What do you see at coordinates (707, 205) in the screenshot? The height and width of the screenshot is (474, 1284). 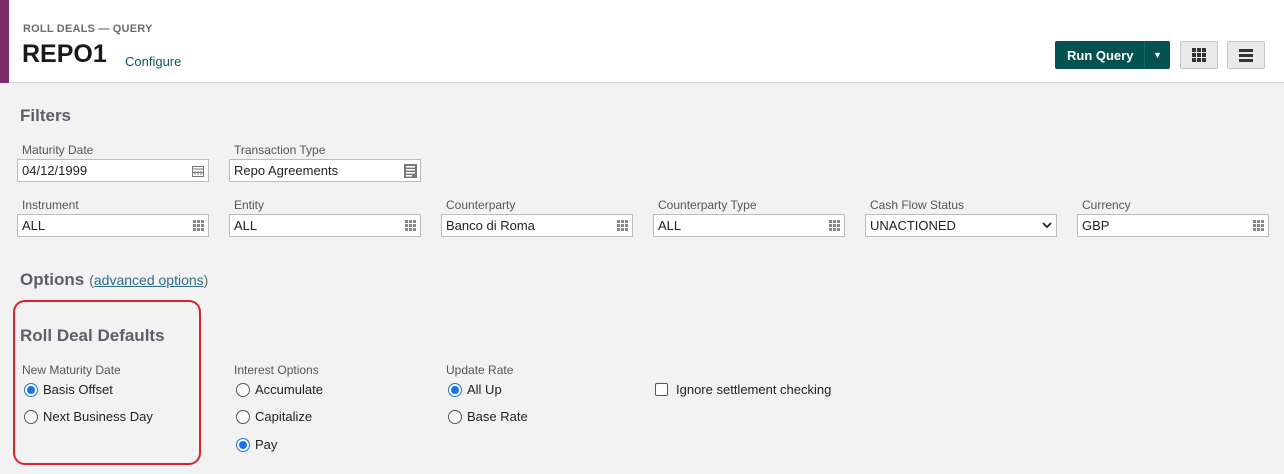 I see `counterparty-type-label: Counterparty Type` at bounding box center [707, 205].